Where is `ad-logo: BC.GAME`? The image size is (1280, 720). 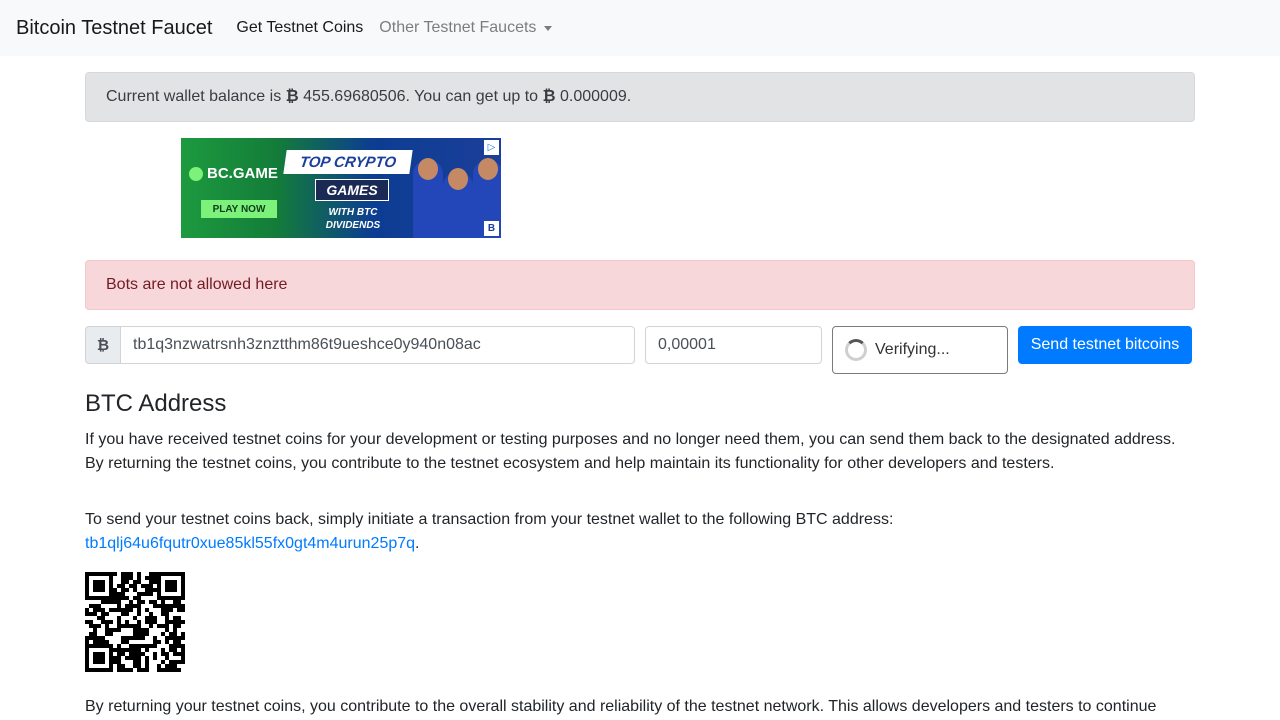 ad-logo: BC.GAME is located at coordinates (233, 173).